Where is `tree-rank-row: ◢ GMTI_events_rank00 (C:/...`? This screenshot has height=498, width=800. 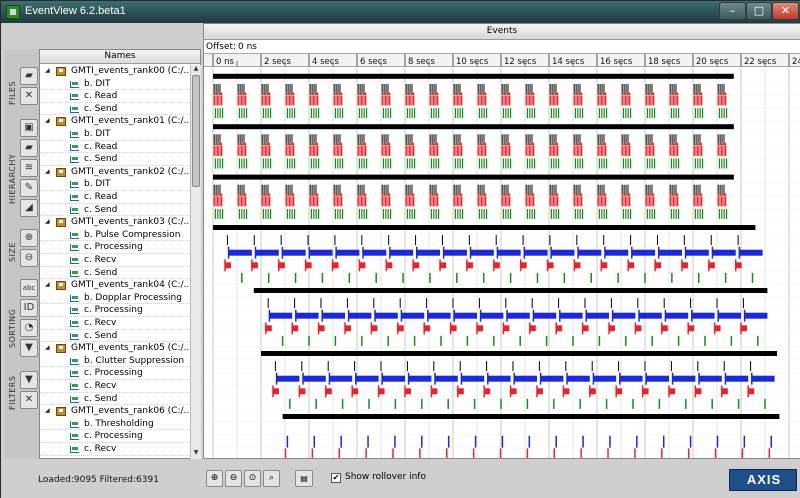
tree-rank-row: ◢ GMTI_events_rank00 (C:/... is located at coordinates (115, 71).